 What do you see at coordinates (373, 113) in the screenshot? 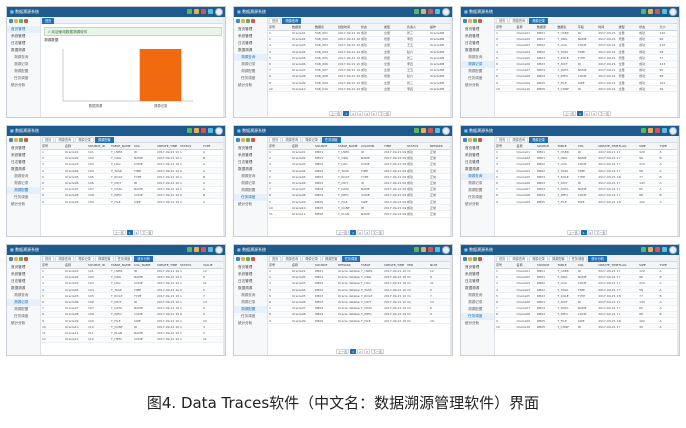
I see `page-button: 5` at bounding box center [373, 113].